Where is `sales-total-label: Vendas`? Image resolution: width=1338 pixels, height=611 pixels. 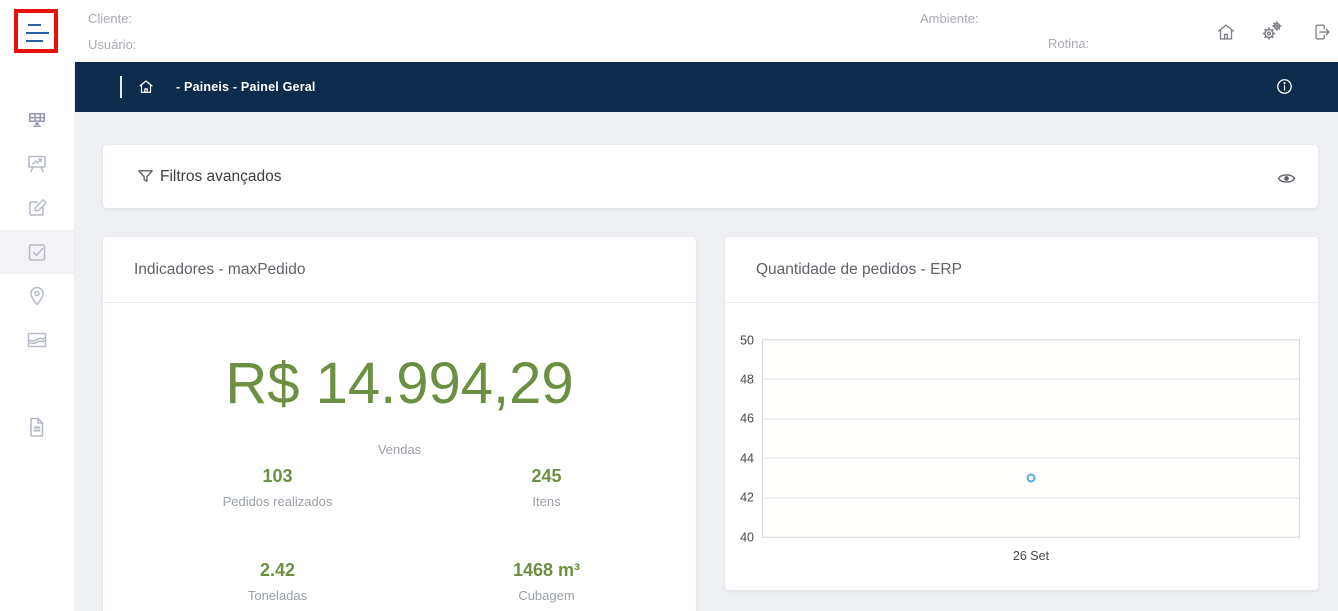 sales-total-label: Vendas is located at coordinates (399, 449).